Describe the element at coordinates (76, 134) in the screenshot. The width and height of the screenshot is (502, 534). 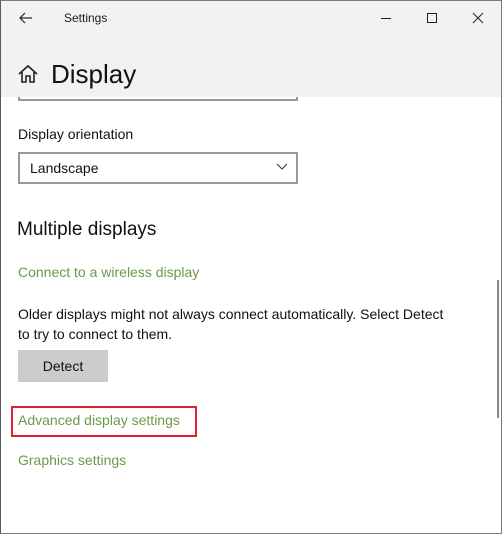
I see `orientation-label: Display orientation` at that location.